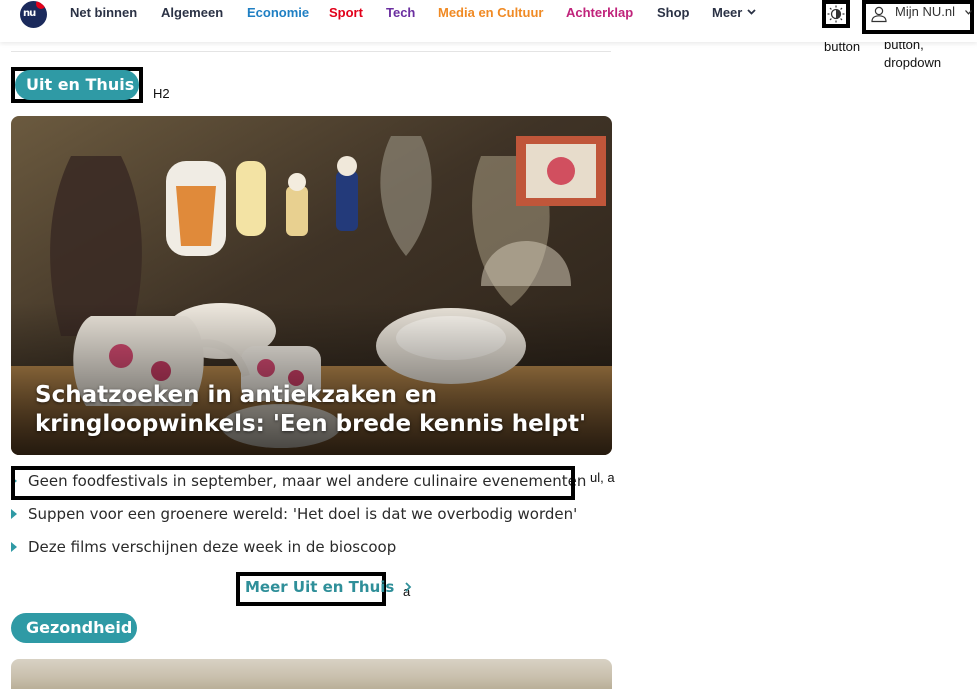  Describe the element at coordinates (400, 12) in the screenshot. I see `nav-item-tech: Tech` at that location.